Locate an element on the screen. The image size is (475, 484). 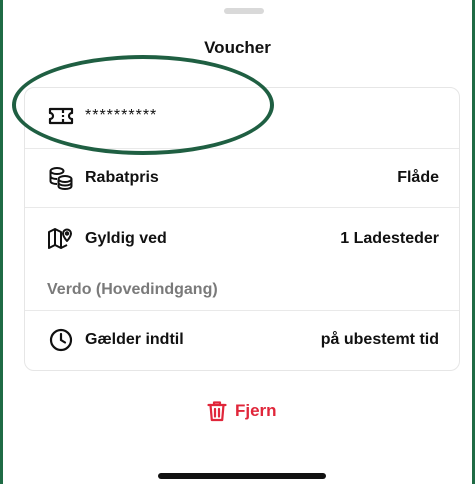
map-pin-icon is located at coordinates (61, 239).